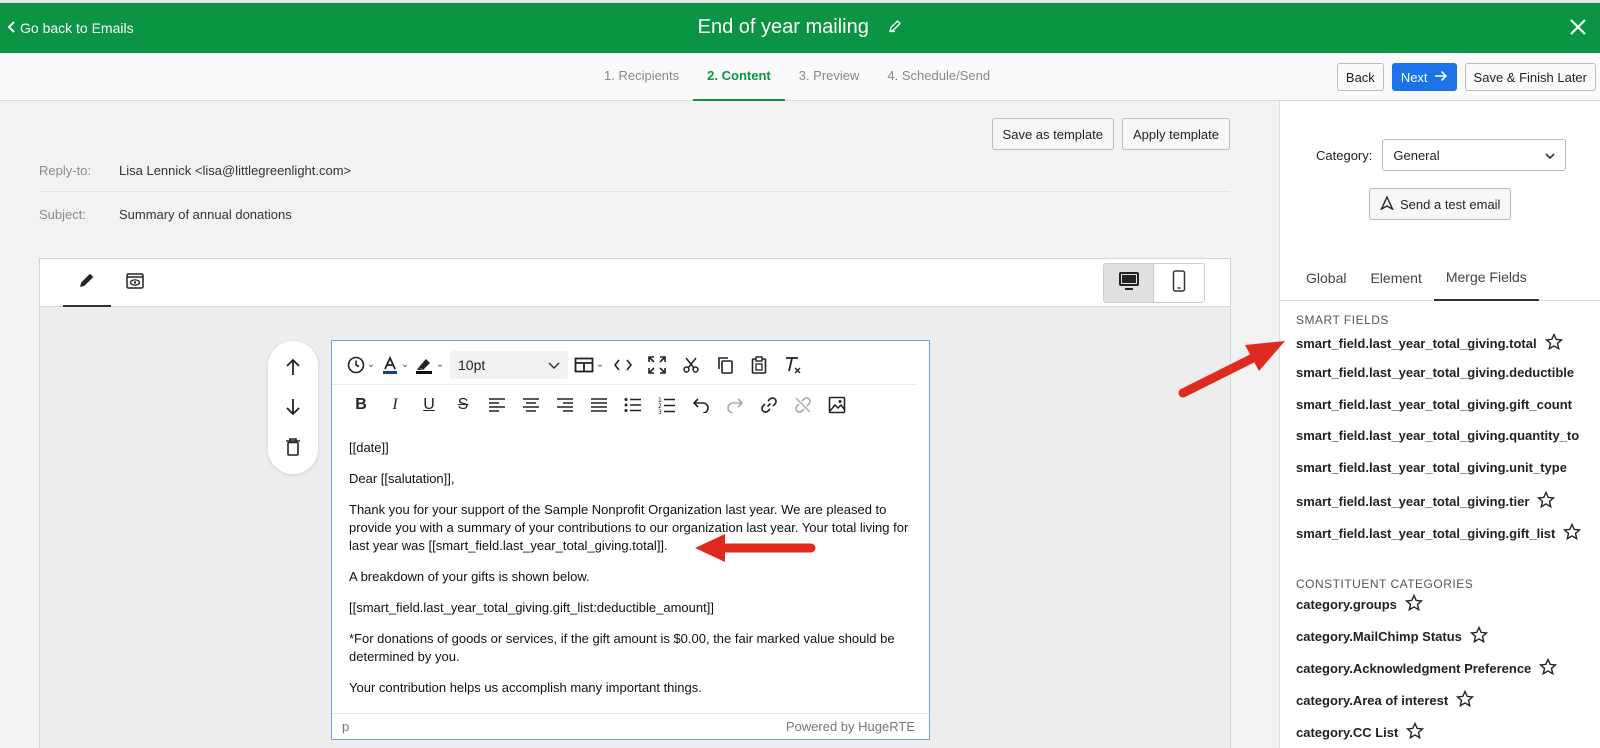  I want to click on edit-mode-tab, so click(87, 283).